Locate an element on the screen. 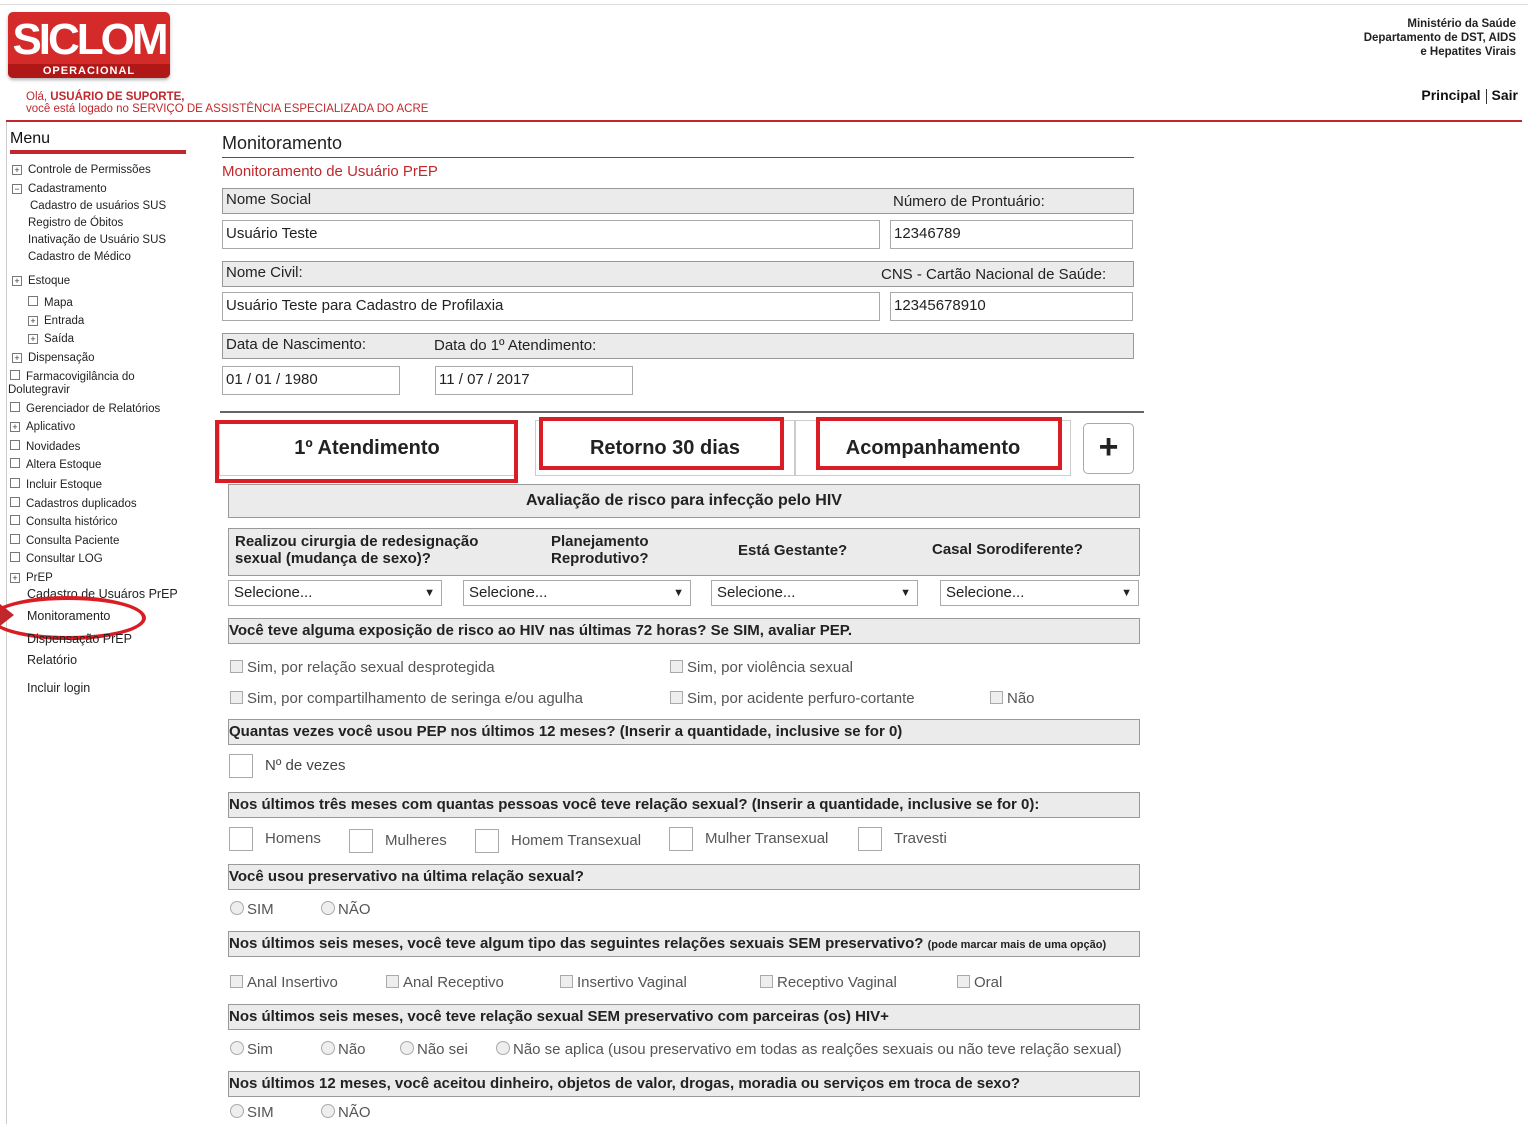 Image resolution: width=1528 pixels, height=1124 pixels. relacoes-anal-receptivo: Anal Receptivo is located at coordinates (445, 982).